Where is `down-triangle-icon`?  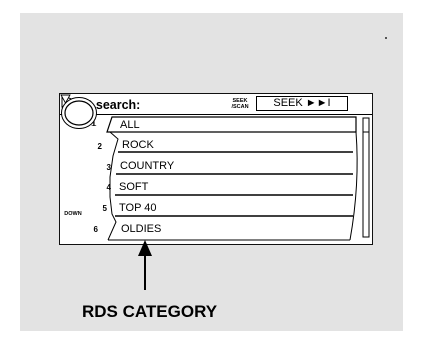
down-triangle-icon is located at coordinates (65, 99).